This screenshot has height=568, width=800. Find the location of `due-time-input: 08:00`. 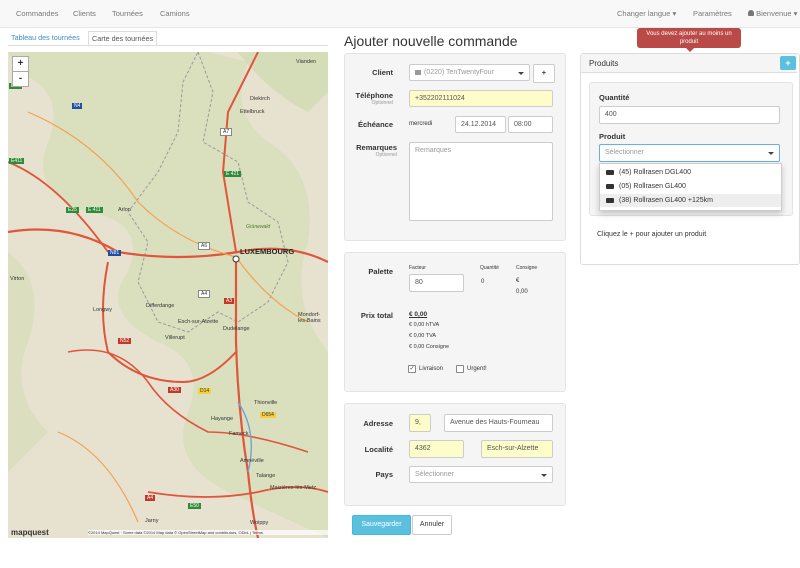

due-time-input: 08:00 is located at coordinates (530, 124).